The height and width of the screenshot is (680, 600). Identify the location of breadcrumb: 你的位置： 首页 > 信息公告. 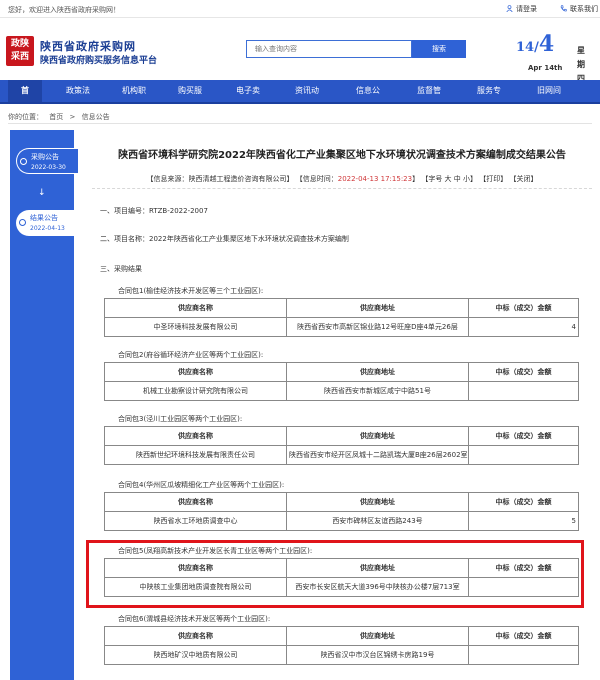
(61, 117).